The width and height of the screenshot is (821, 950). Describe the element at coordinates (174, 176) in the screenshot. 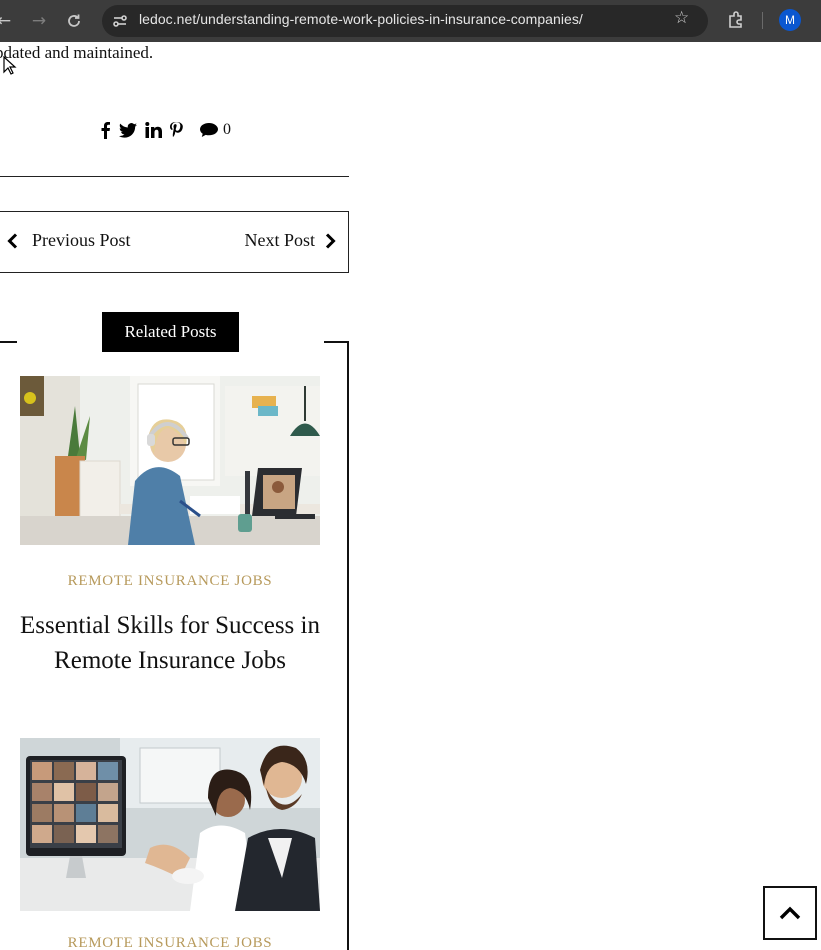

I see `divider-line` at that location.